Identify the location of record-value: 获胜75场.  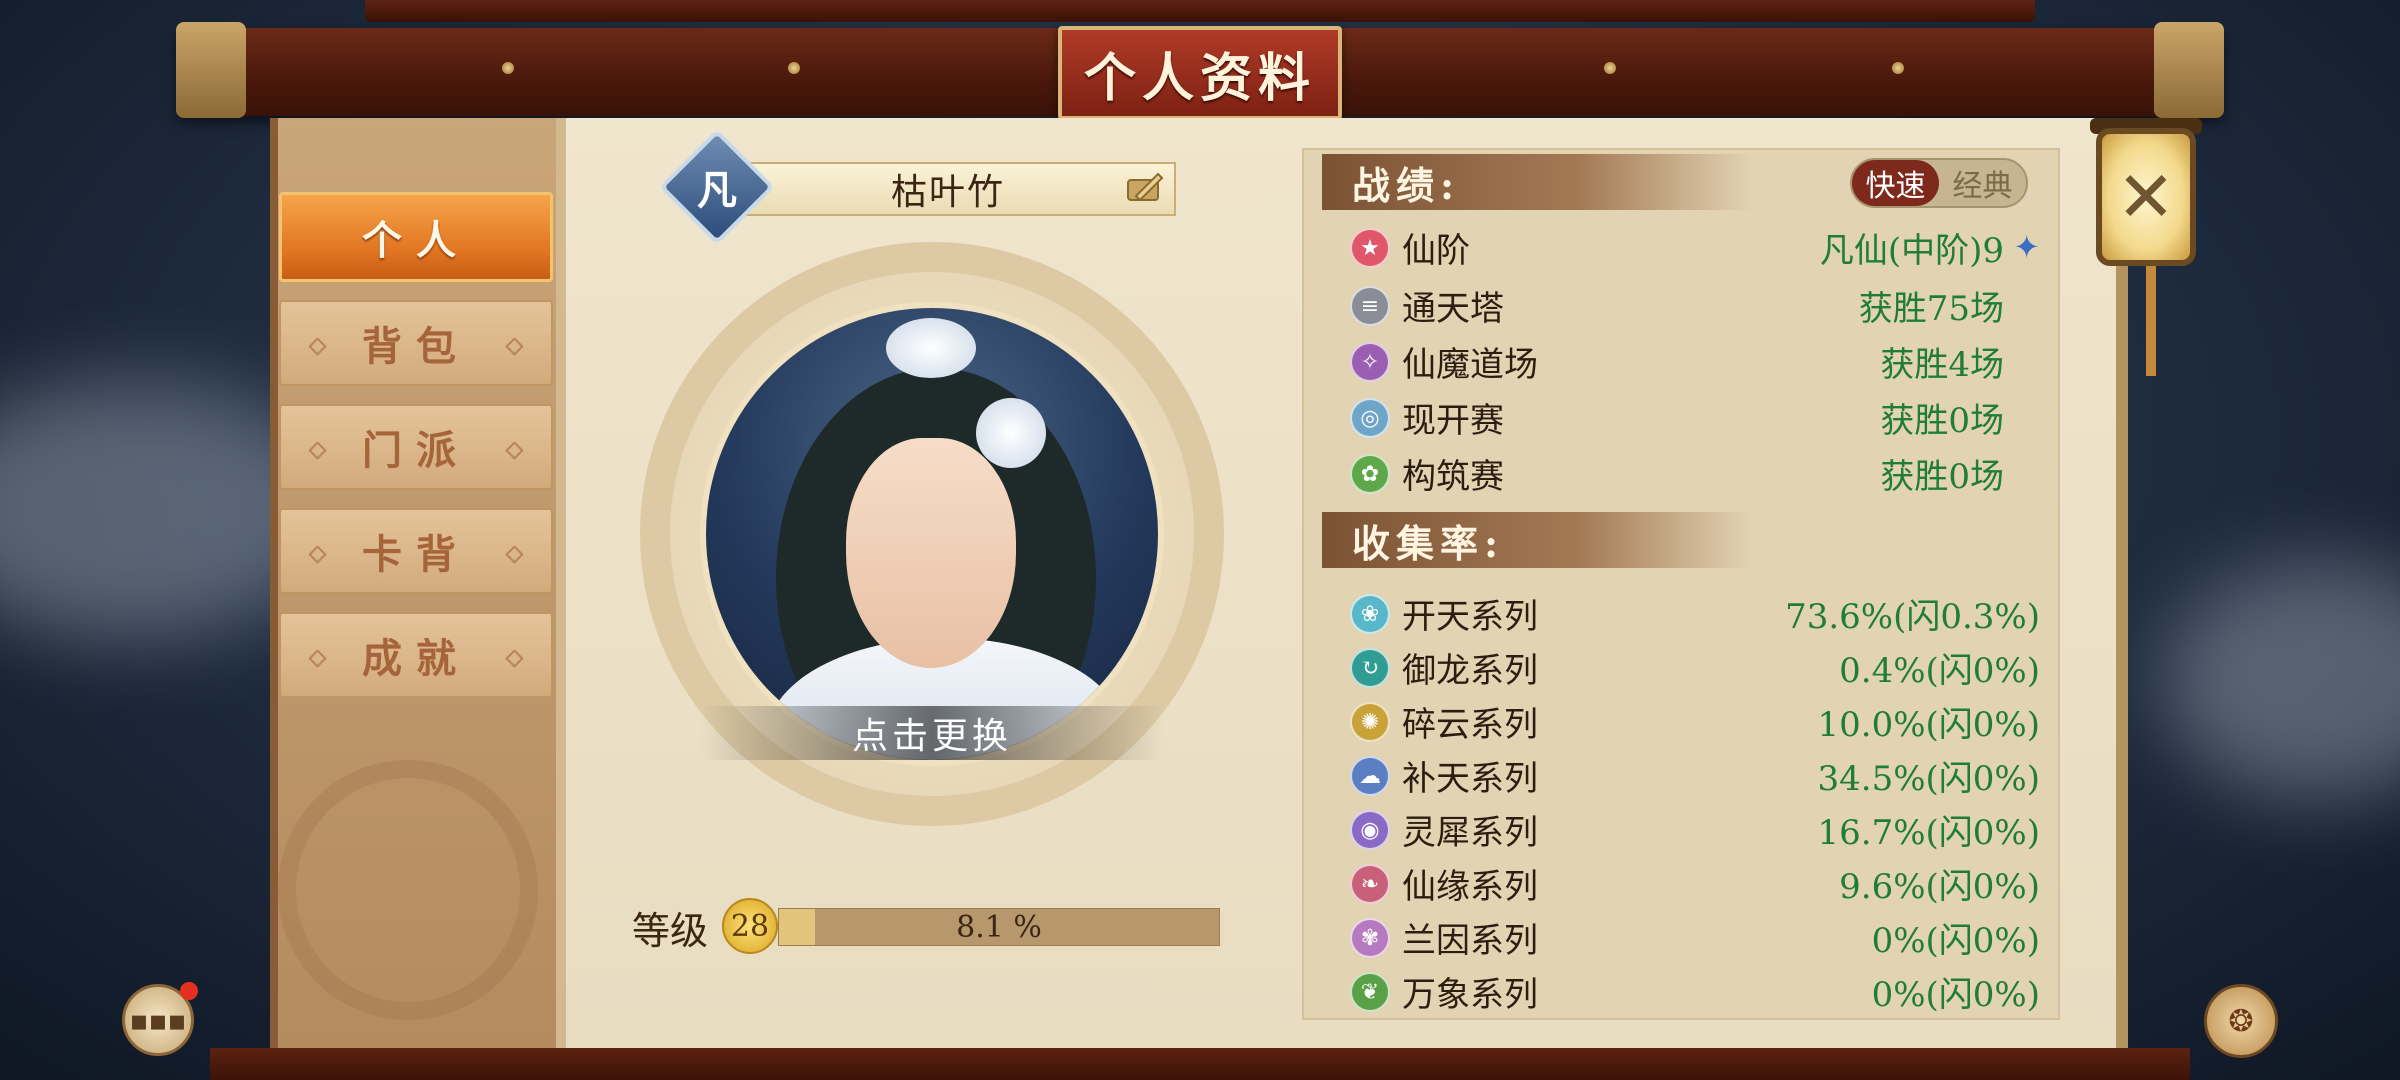
(1931, 308).